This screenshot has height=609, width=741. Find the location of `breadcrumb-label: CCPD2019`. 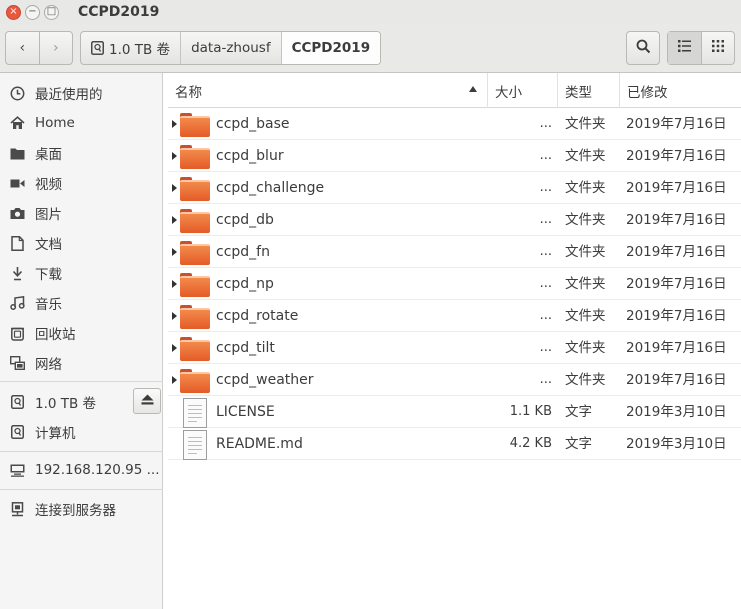

breadcrumb-label: CCPD2019 is located at coordinates (331, 48).